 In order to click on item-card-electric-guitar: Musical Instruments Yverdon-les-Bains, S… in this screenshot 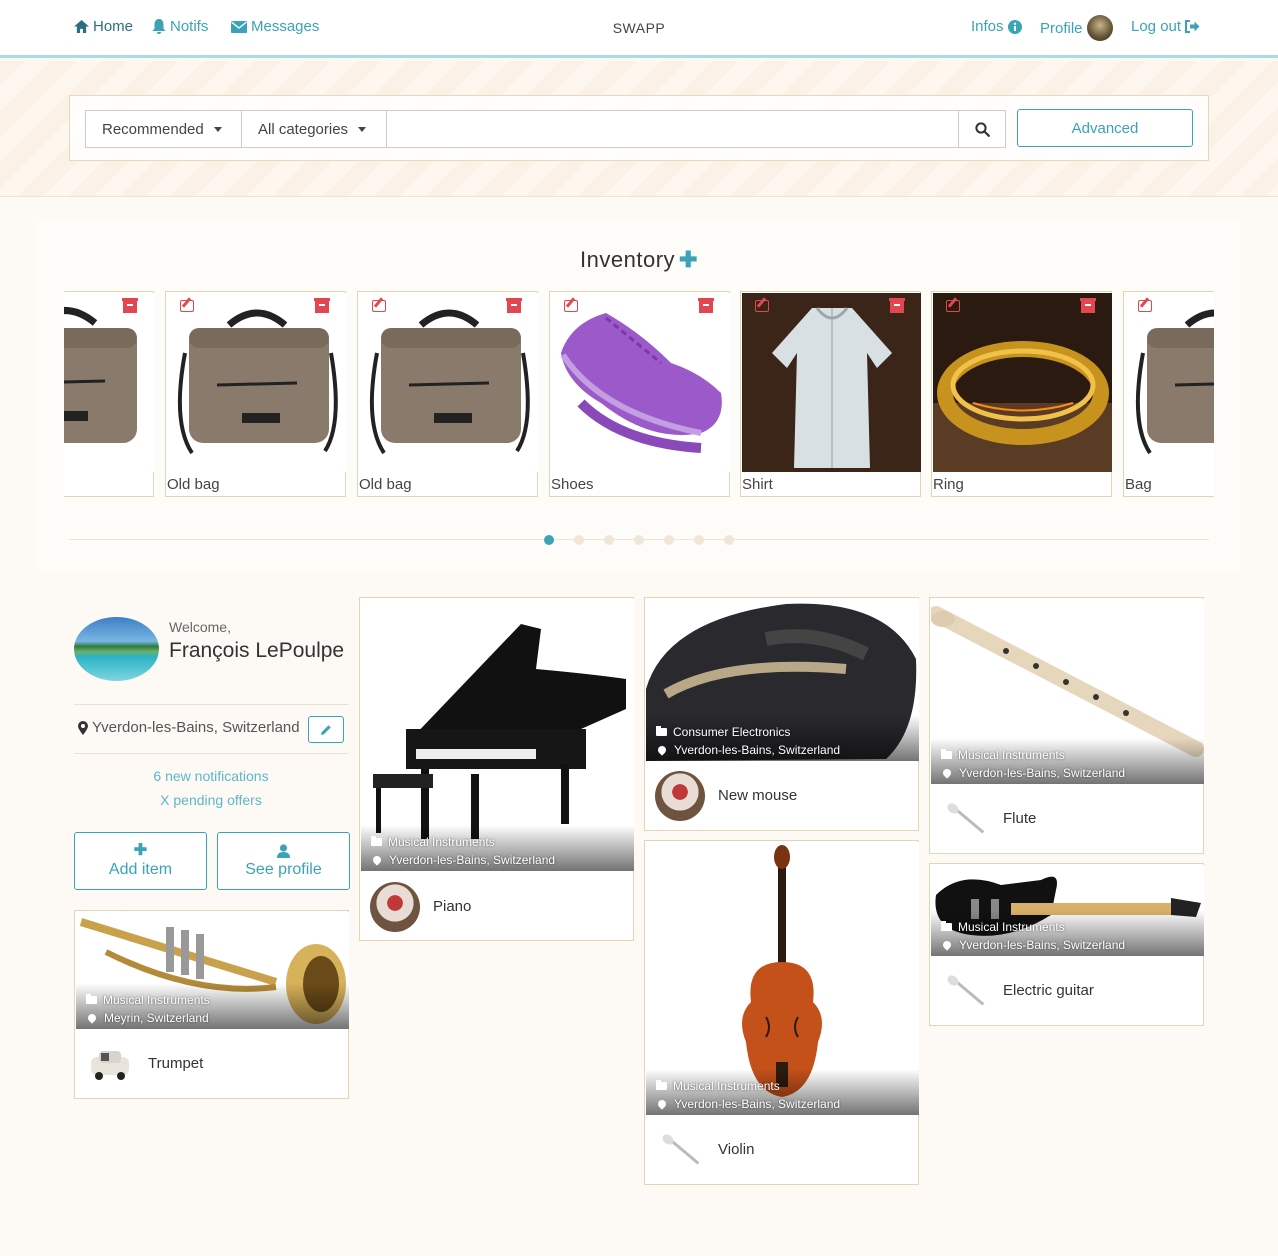, I will do `click(1066, 944)`.